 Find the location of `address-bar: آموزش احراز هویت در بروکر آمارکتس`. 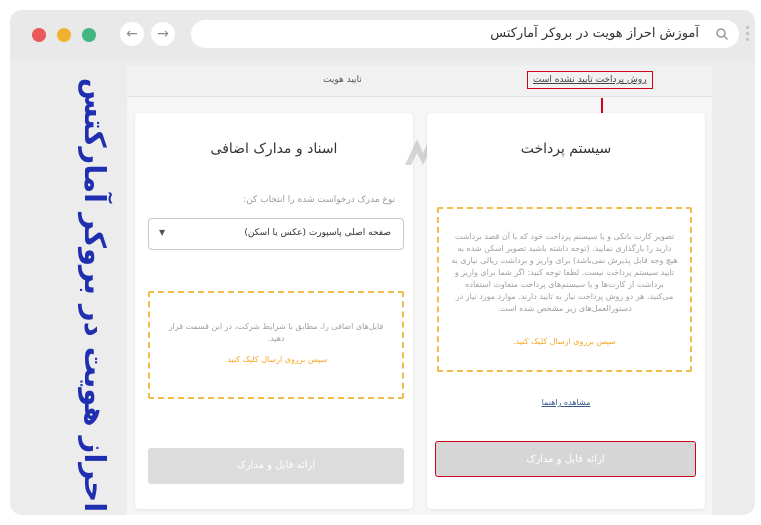

address-bar: آموزش احراز هویت در بروکر آمارکتس is located at coordinates (465, 34).